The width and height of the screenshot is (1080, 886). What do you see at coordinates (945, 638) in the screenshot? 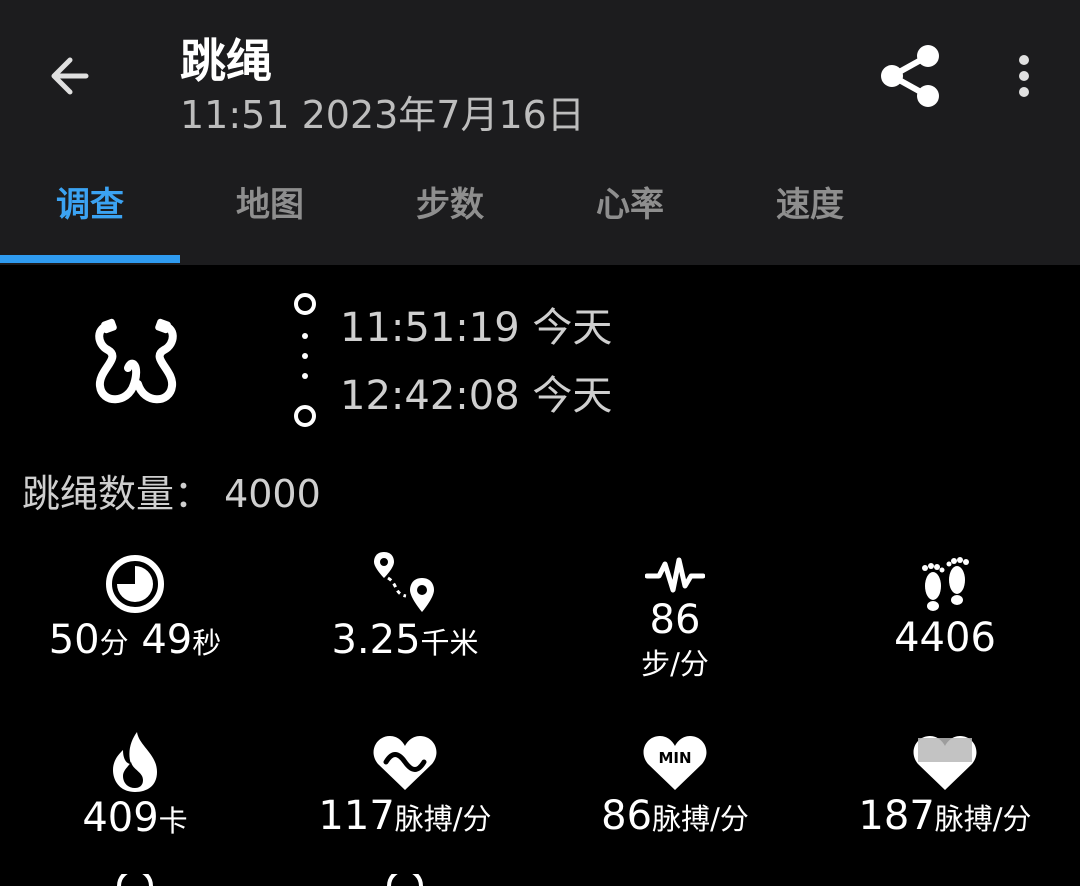
I see `steps-value: 4406` at bounding box center [945, 638].